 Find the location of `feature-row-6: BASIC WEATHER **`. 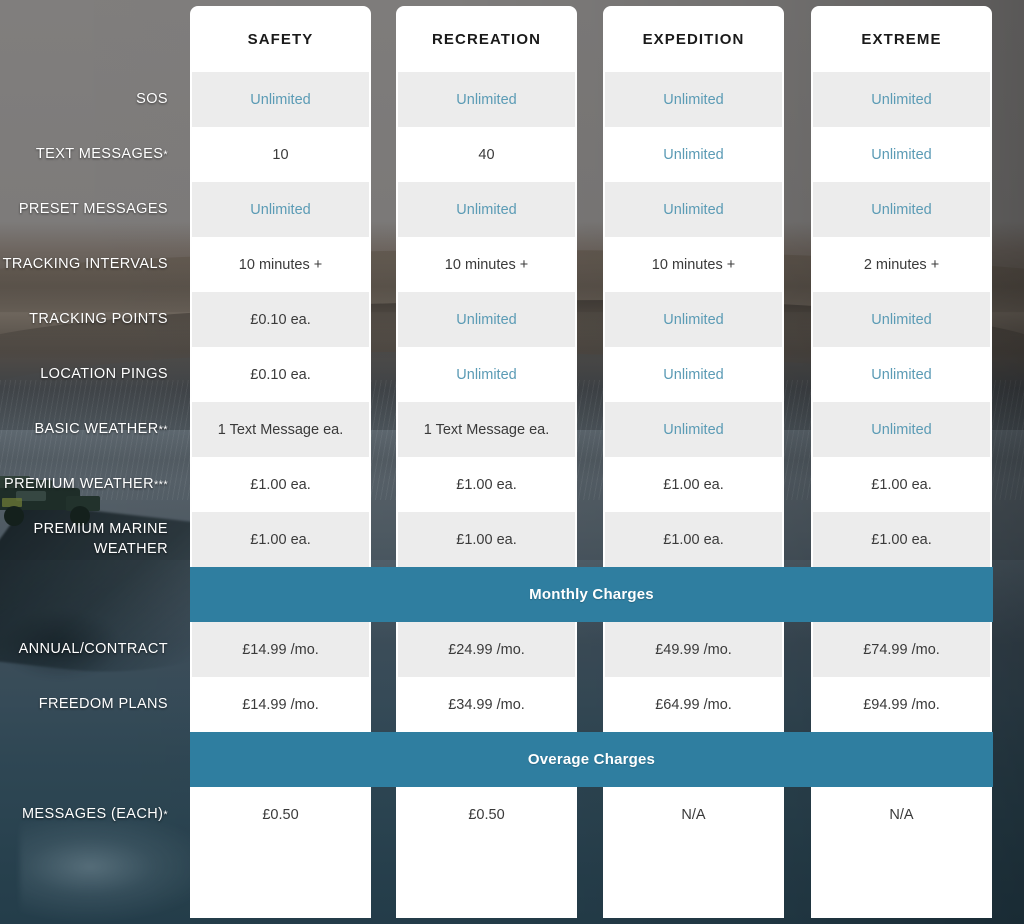

feature-row-6: BASIC WEATHER ** is located at coordinates (89, 429).